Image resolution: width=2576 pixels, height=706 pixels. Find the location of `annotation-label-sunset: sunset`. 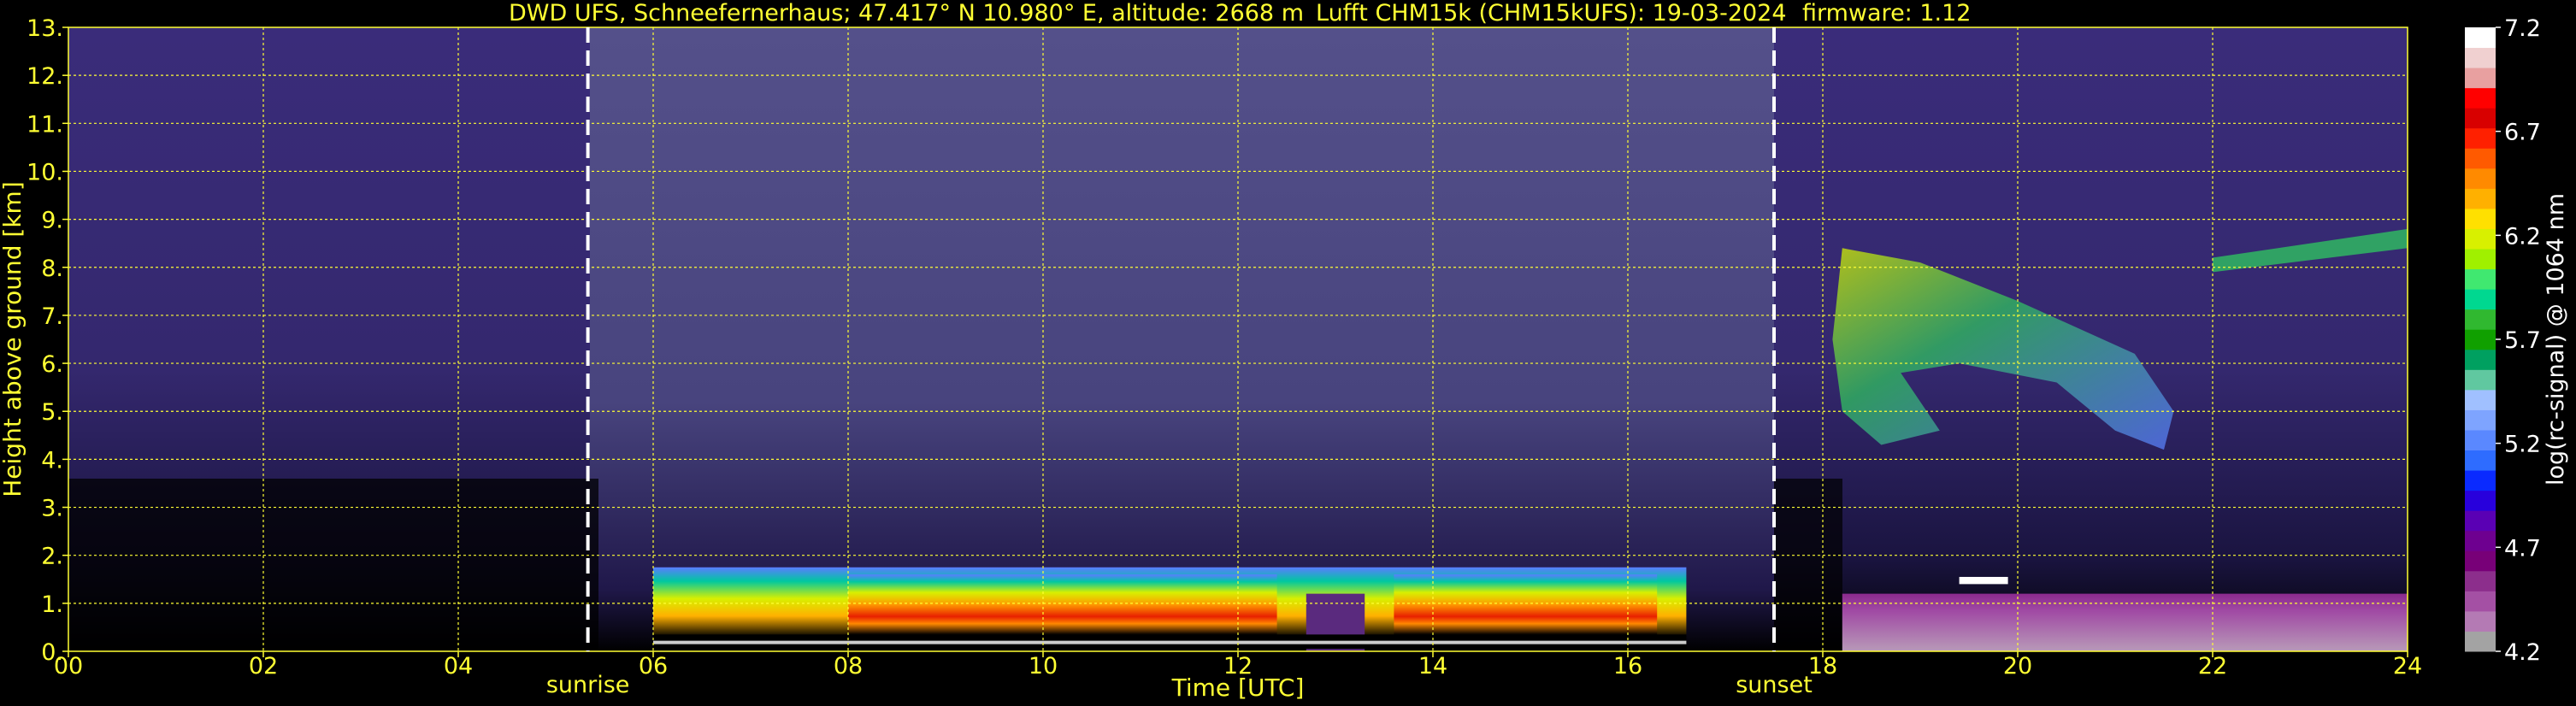

annotation-label-sunset: sunset is located at coordinates (1774, 685).